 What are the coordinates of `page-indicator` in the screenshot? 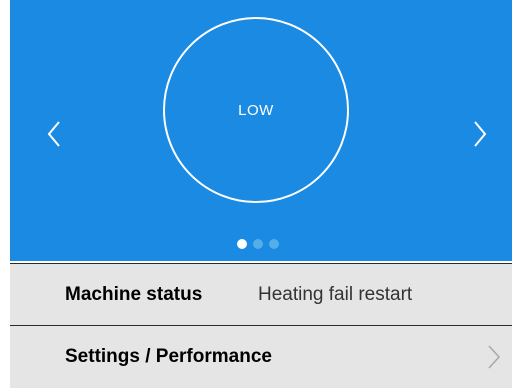 It's located at (258, 244).